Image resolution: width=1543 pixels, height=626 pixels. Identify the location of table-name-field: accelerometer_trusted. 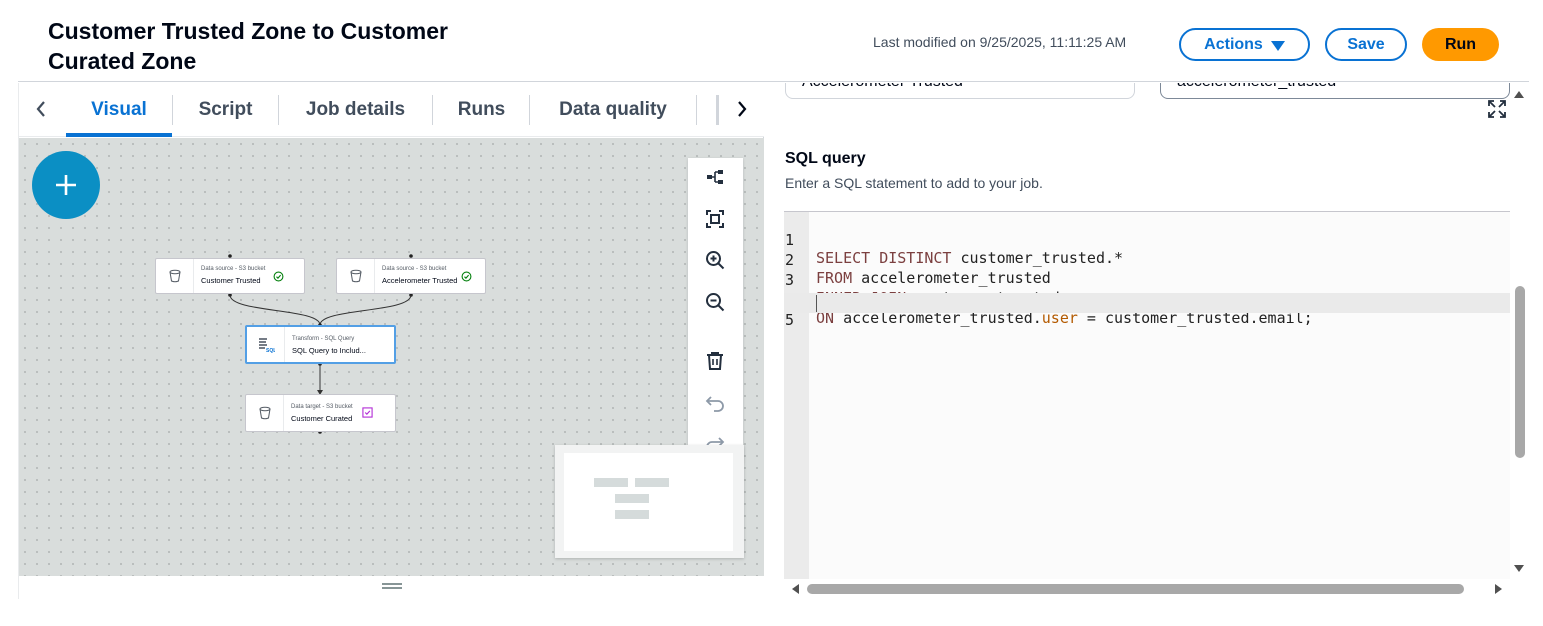
(1335, 91).